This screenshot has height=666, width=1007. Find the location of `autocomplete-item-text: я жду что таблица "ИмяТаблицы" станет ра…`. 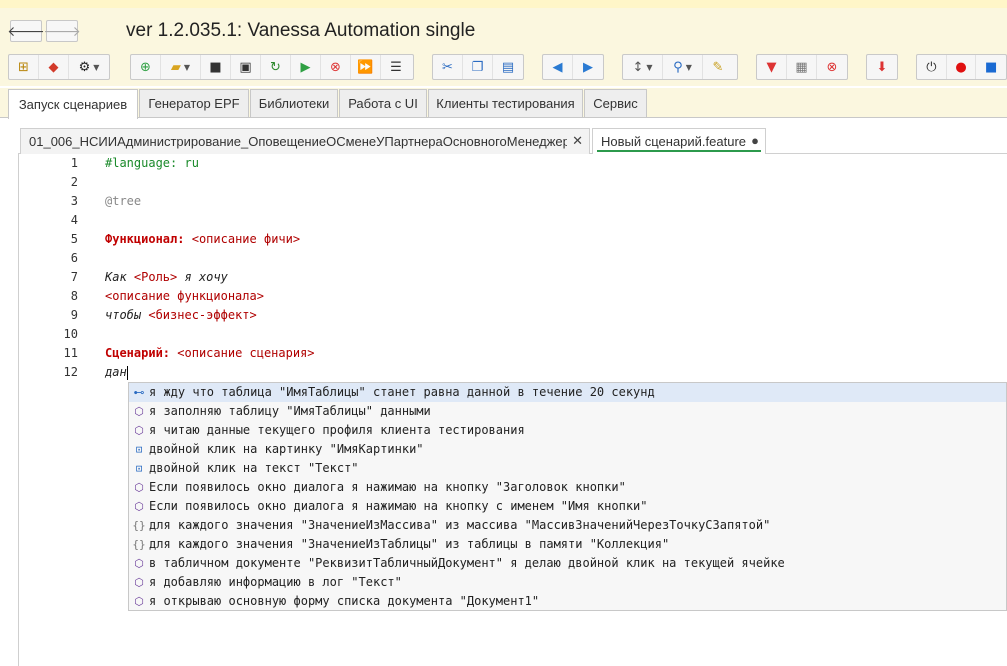

autocomplete-item-text: я жду что таблица "ИмяТаблицы" станет ра… is located at coordinates (402, 392).